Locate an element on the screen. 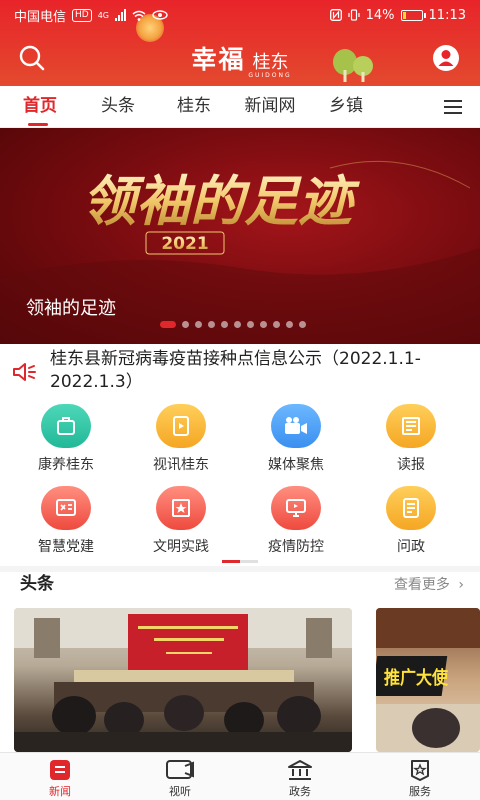 This screenshot has width=480, height=800. title-bar: 幸福 桂东 GUIDONG is located at coordinates (240, 58).